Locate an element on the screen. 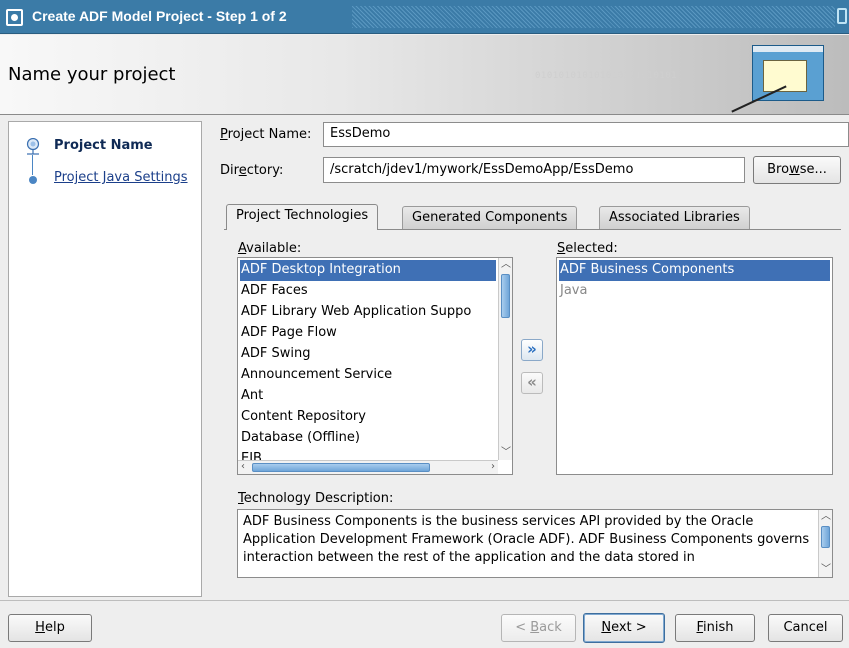 The width and height of the screenshot is (849, 648). title-bar-pattern is located at coordinates (593, 17).